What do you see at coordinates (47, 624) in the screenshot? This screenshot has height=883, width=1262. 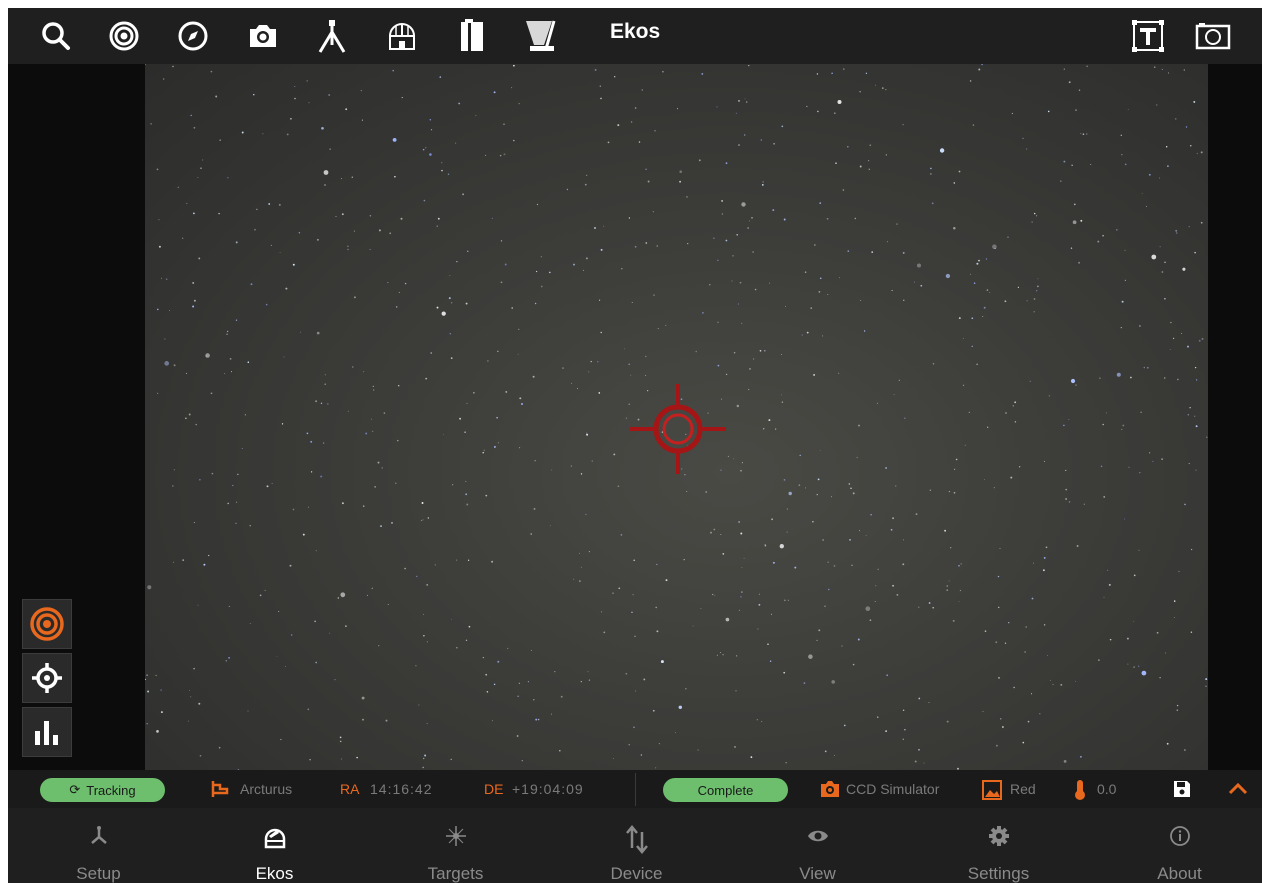 I see `guide-target-button` at bounding box center [47, 624].